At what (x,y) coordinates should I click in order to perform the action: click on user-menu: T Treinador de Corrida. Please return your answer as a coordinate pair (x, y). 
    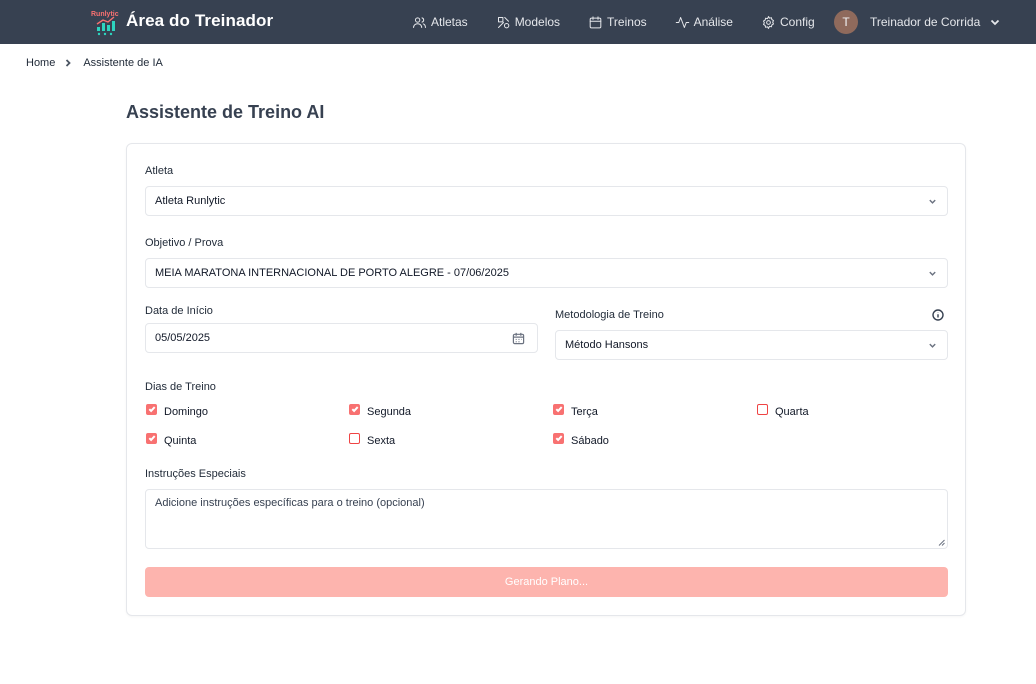
    Looking at the image, I should click on (917, 22).